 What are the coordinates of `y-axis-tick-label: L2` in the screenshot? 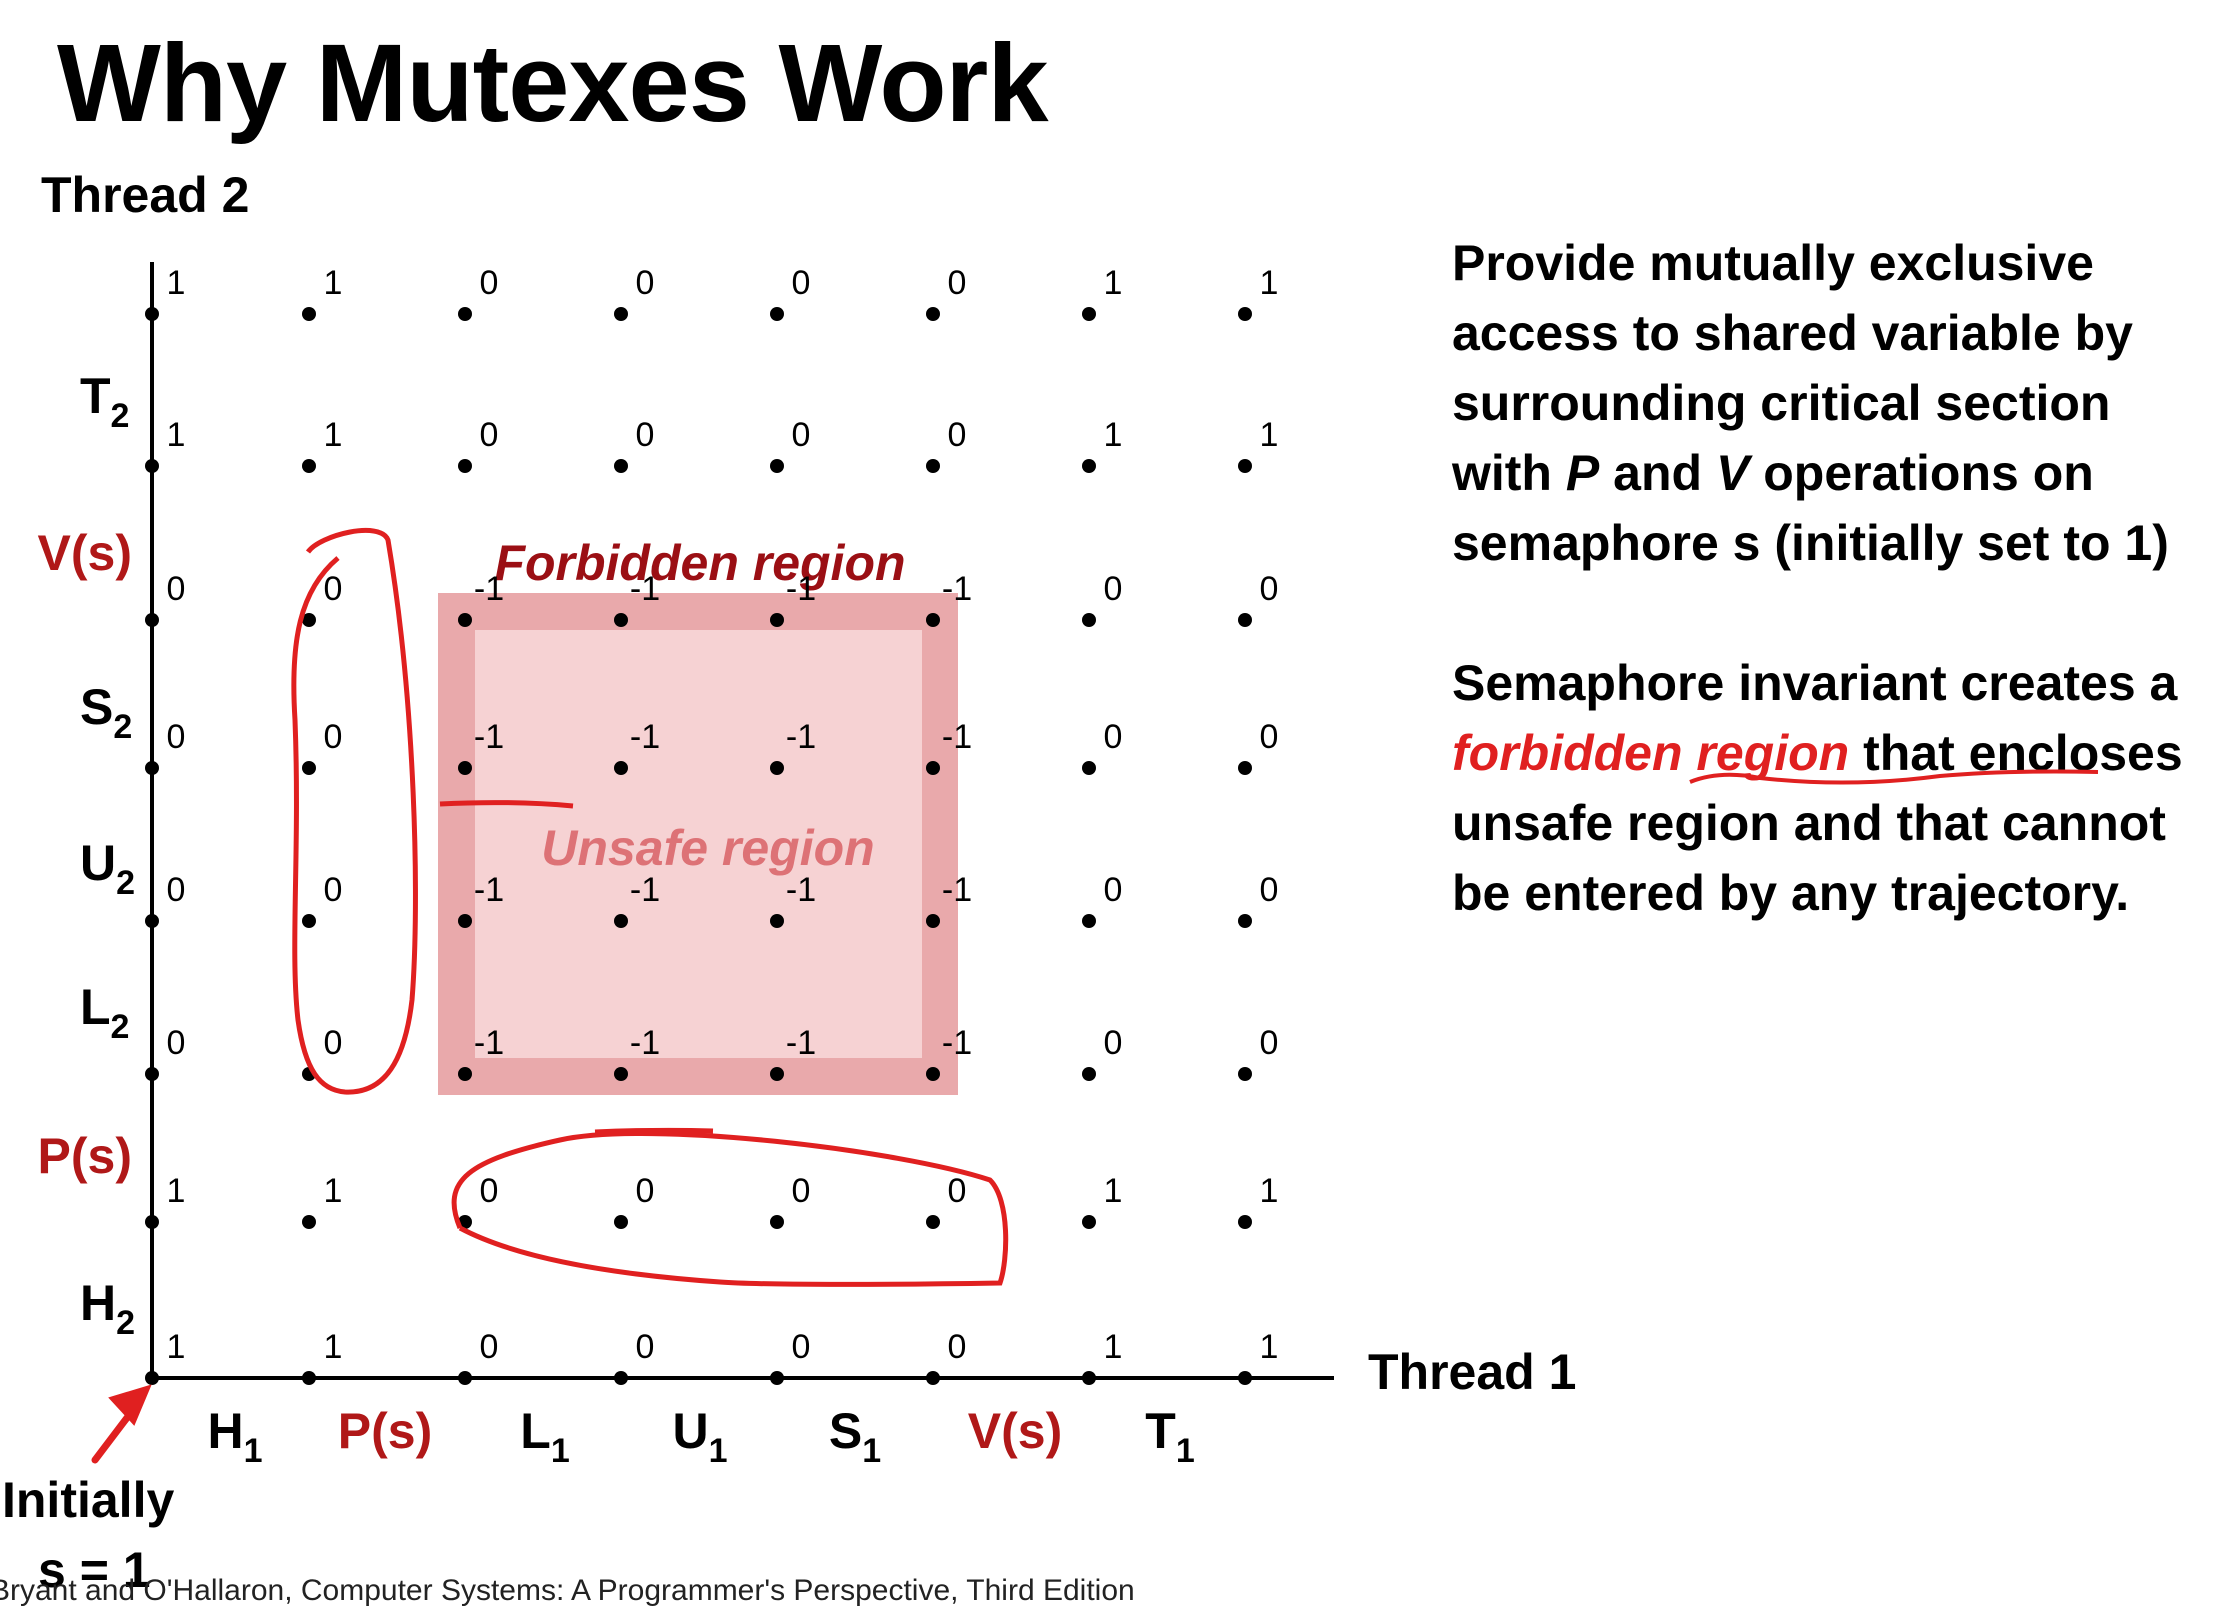 It's located at (104, 1012).